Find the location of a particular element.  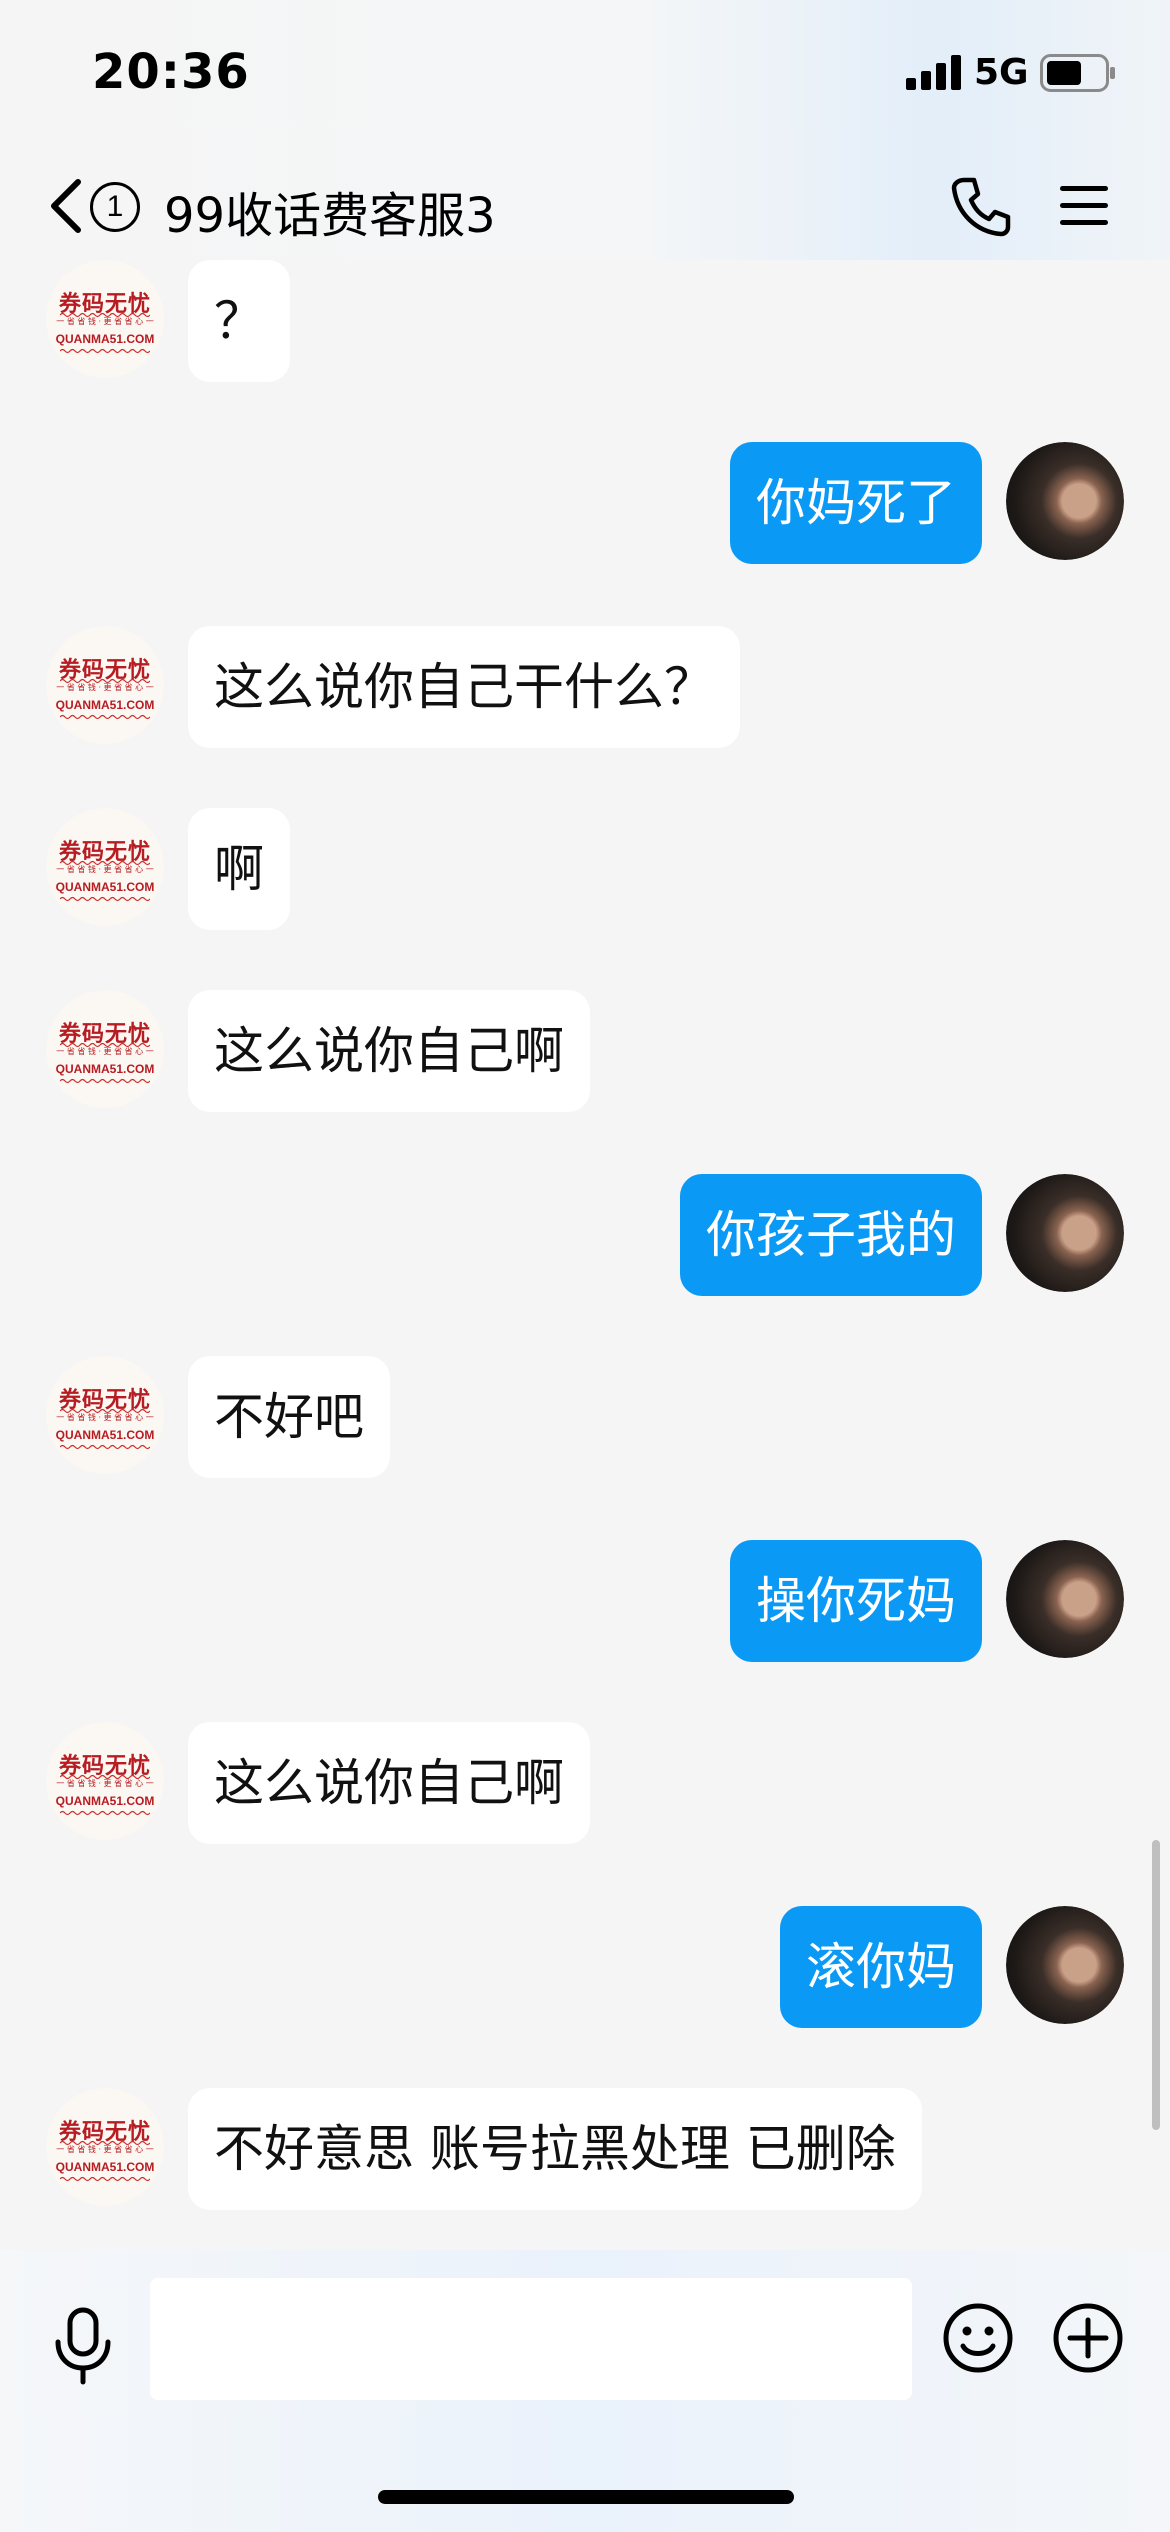

battery-icon is located at coordinates (1077, 73).